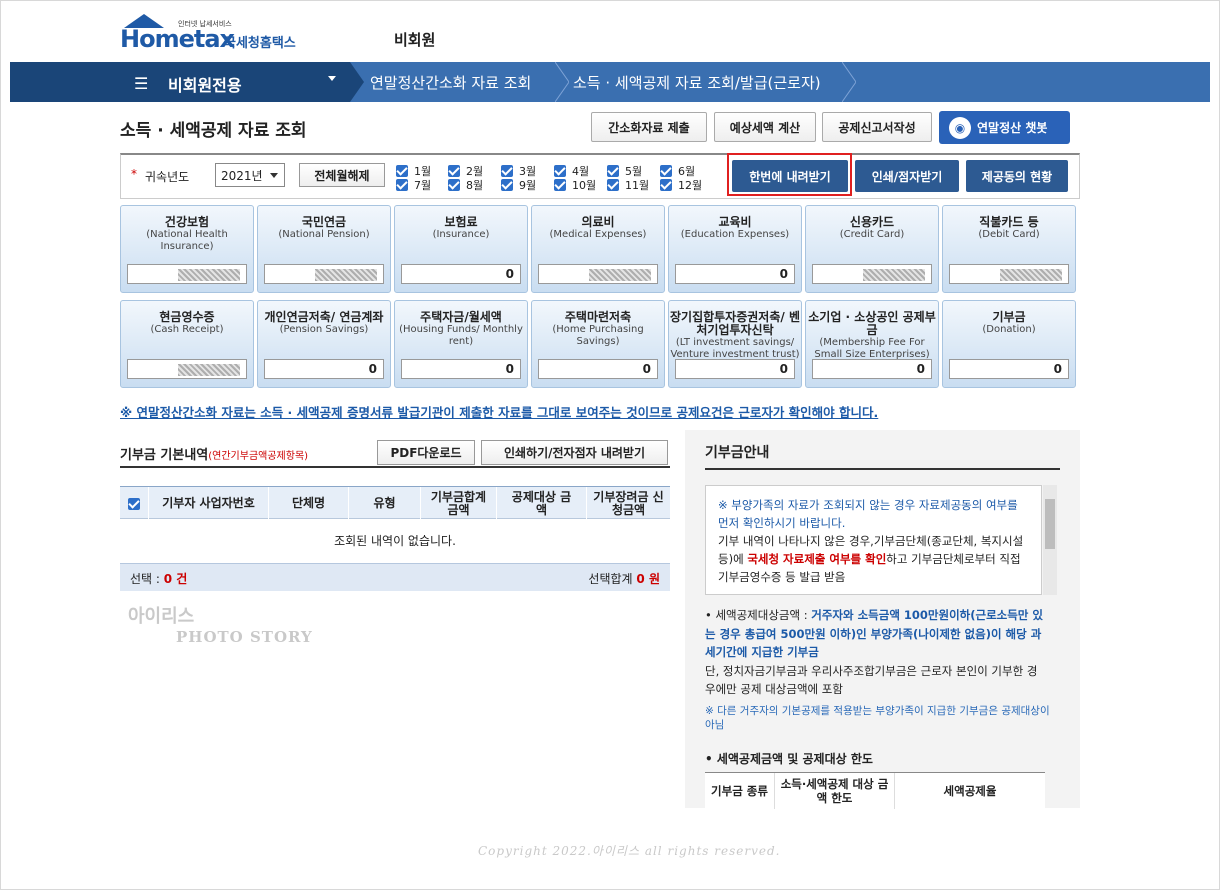  What do you see at coordinates (423, 185) in the screenshot?
I see `month-label: 7월` at bounding box center [423, 185].